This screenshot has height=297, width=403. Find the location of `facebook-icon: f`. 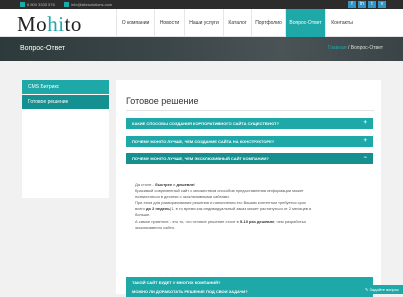

facebook-icon: f is located at coordinates (352, 4).